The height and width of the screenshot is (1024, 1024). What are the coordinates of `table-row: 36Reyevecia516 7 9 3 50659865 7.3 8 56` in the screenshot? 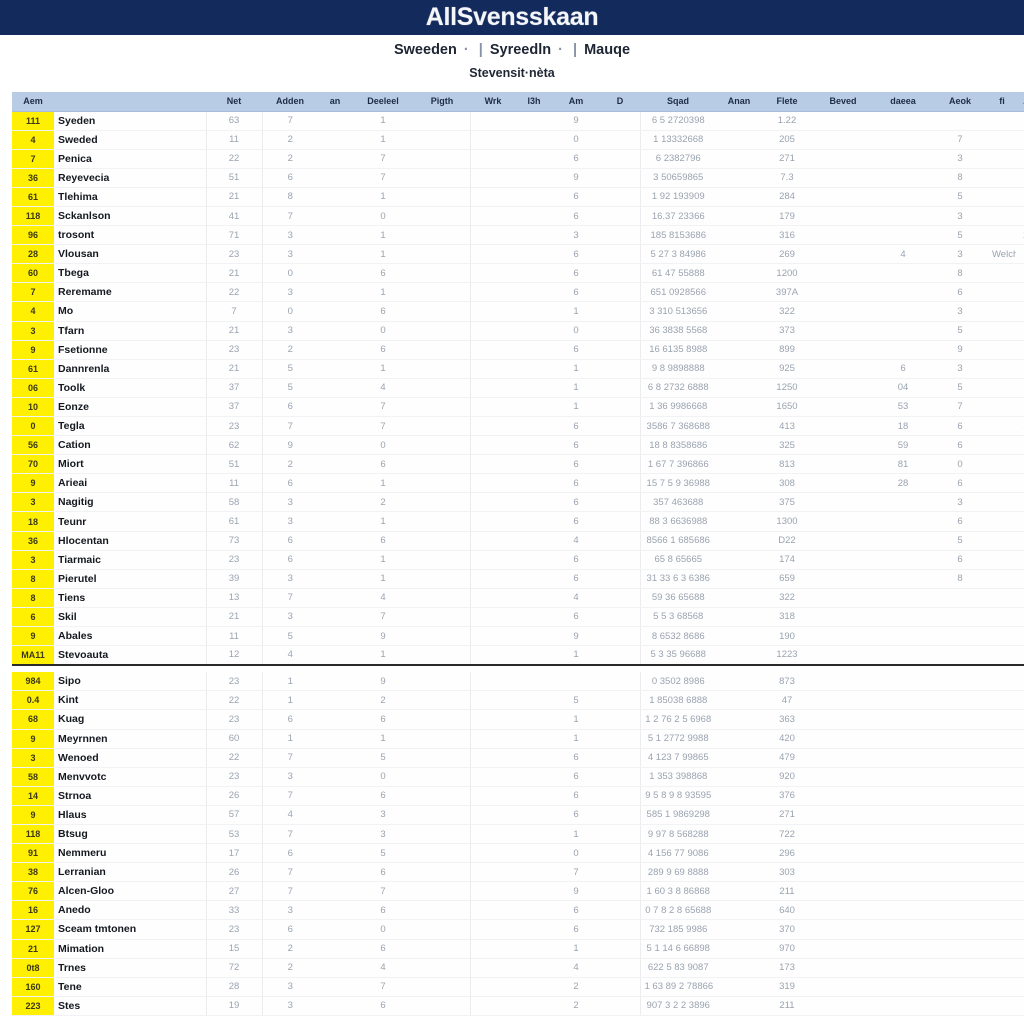 It's located at (518, 178).